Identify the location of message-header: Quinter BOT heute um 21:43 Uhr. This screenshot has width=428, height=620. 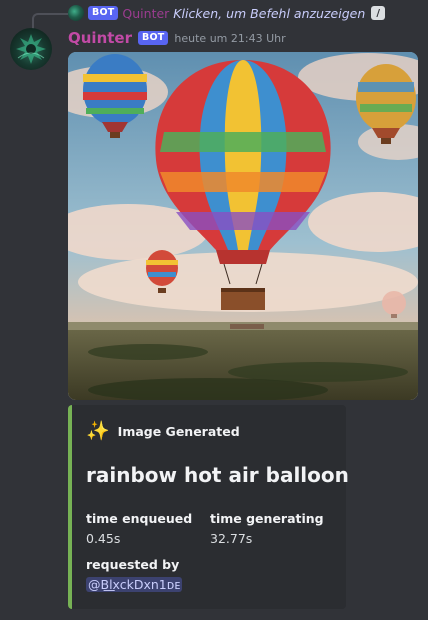
(177, 38).